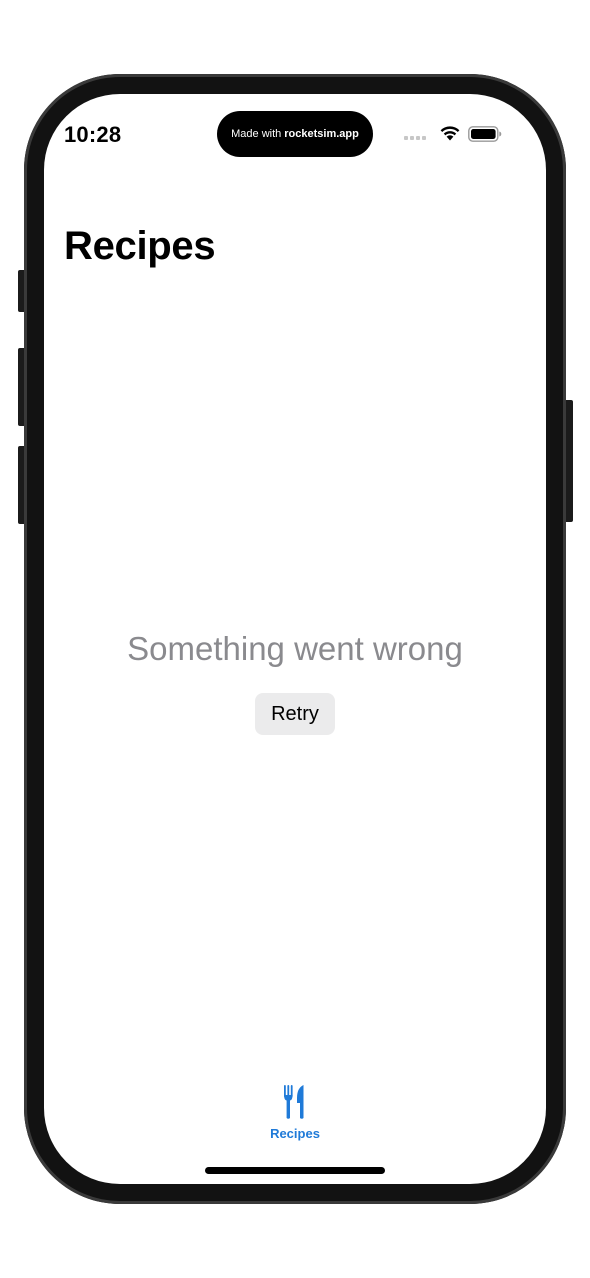  What do you see at coordinates (450, 133) in the screenshot?
I see `wifi-icon` at bounding box center [450, 133].